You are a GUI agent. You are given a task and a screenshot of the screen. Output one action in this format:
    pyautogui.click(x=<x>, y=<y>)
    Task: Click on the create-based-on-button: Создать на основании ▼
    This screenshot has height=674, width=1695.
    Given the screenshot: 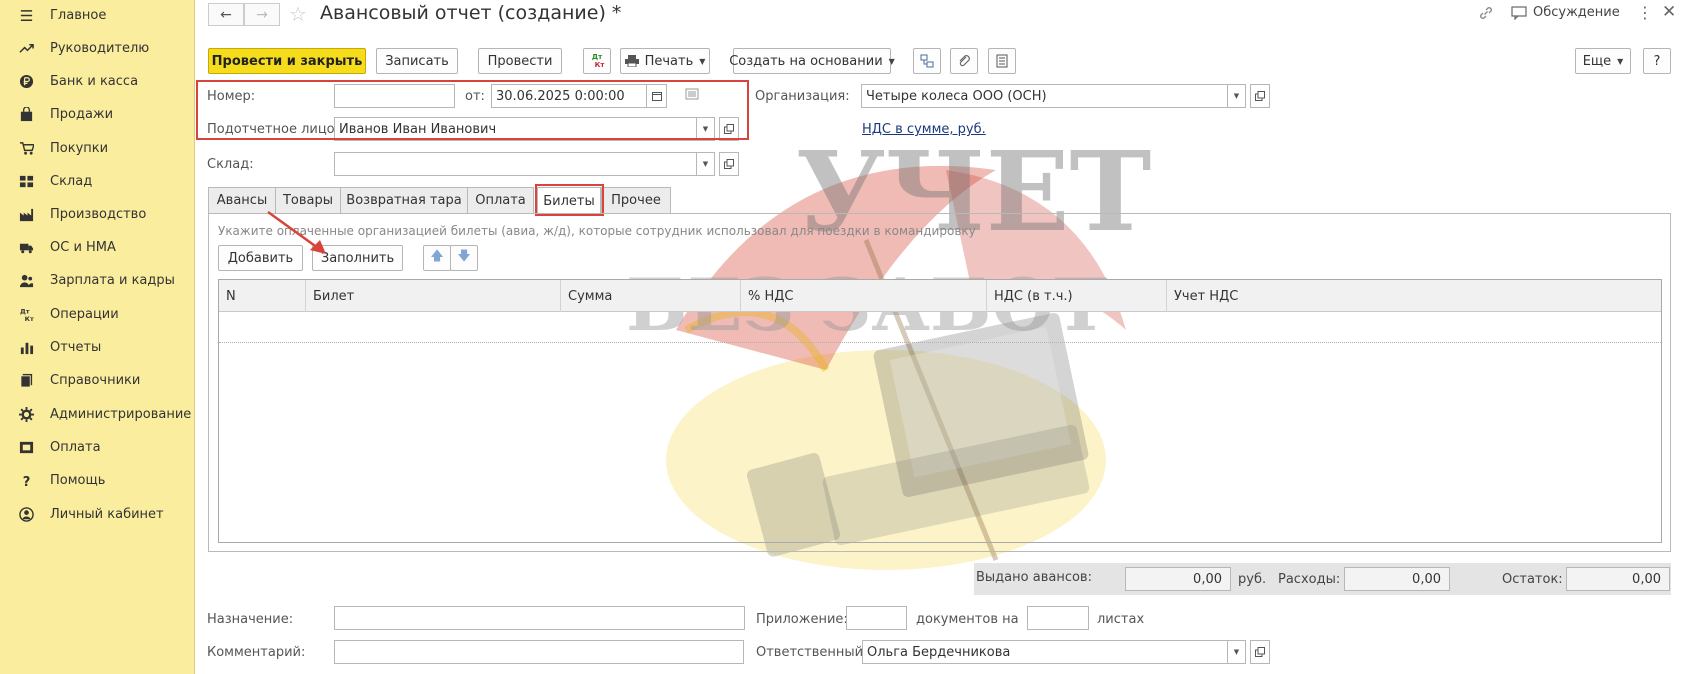 What is the action you would take?
    pyautogui.click(x=812, y=61)
    